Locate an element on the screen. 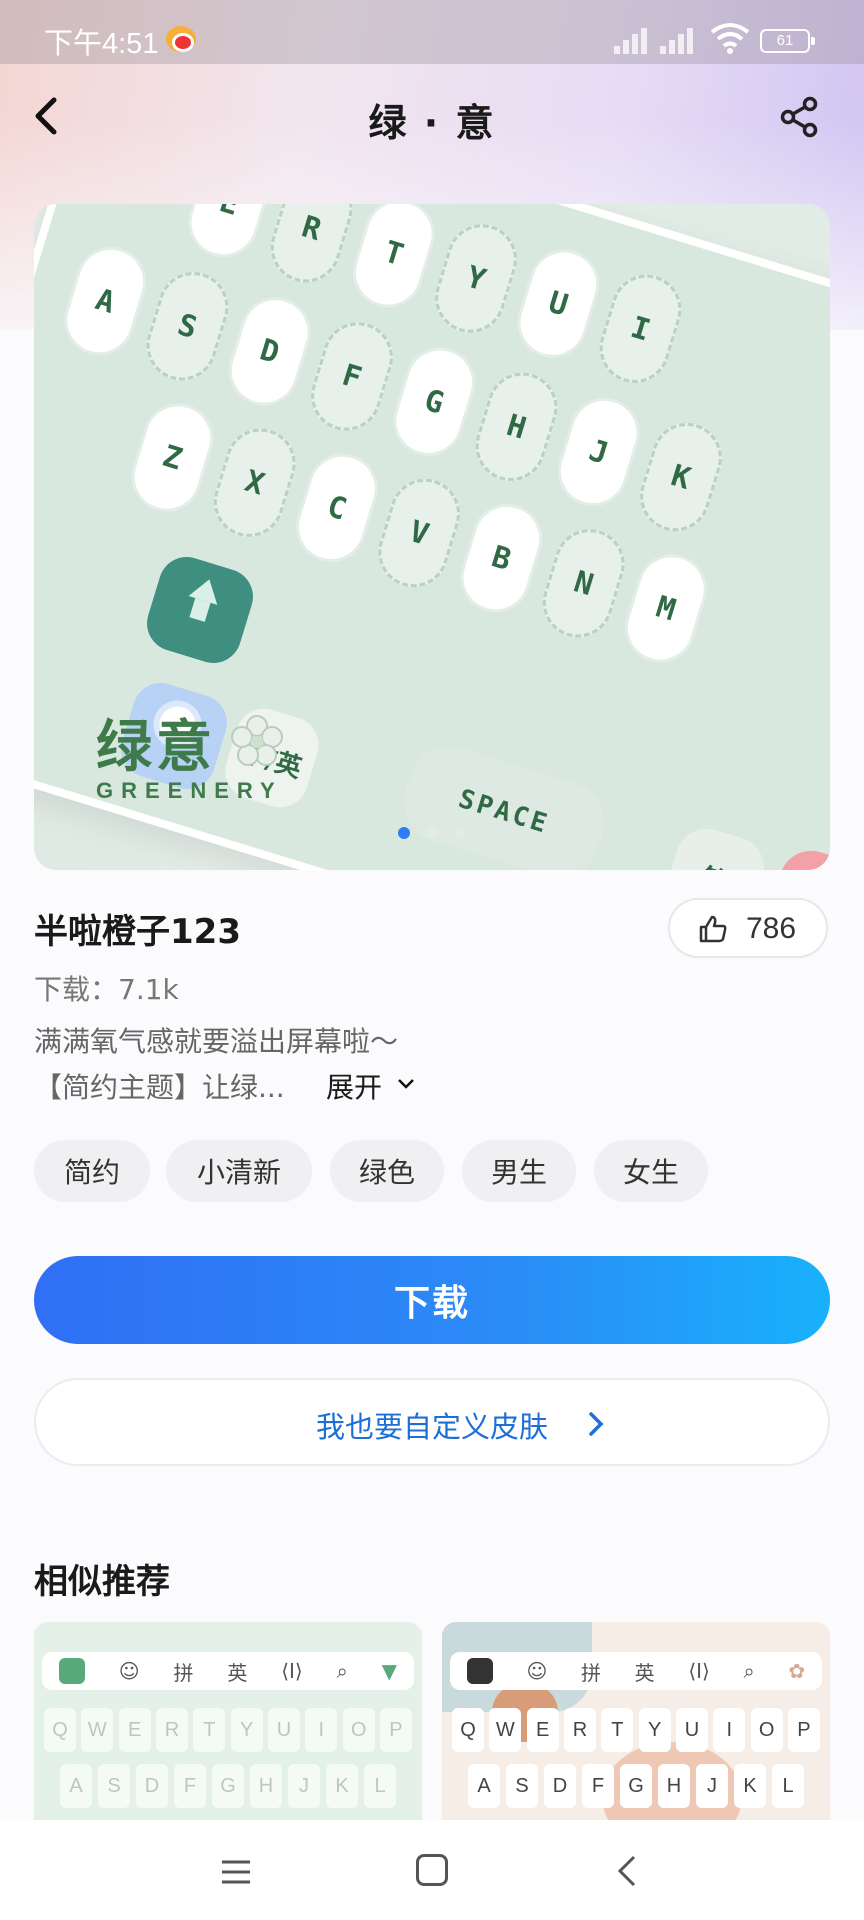 The width and height of the screenshot is (864, 1920). mini-key: Q is located at coordinates (468, 1730).